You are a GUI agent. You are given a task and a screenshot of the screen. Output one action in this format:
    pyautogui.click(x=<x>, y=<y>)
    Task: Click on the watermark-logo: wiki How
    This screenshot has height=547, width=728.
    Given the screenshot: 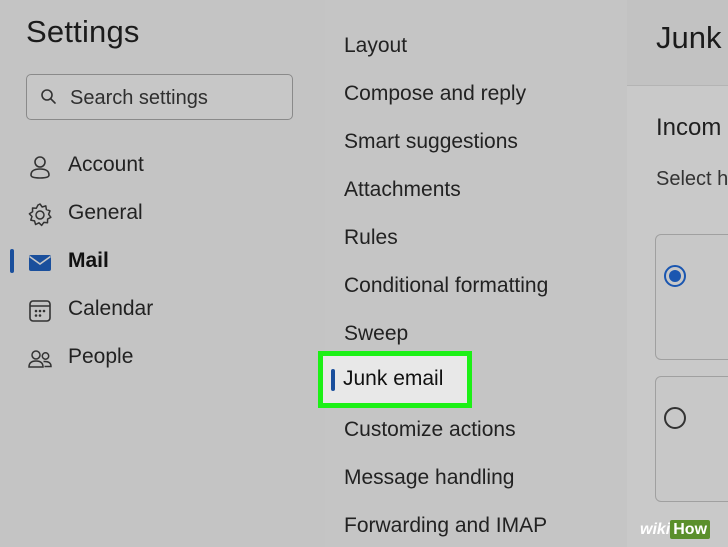 What is the action you would take?
    pyautogui.click(x=684, y=533)
    